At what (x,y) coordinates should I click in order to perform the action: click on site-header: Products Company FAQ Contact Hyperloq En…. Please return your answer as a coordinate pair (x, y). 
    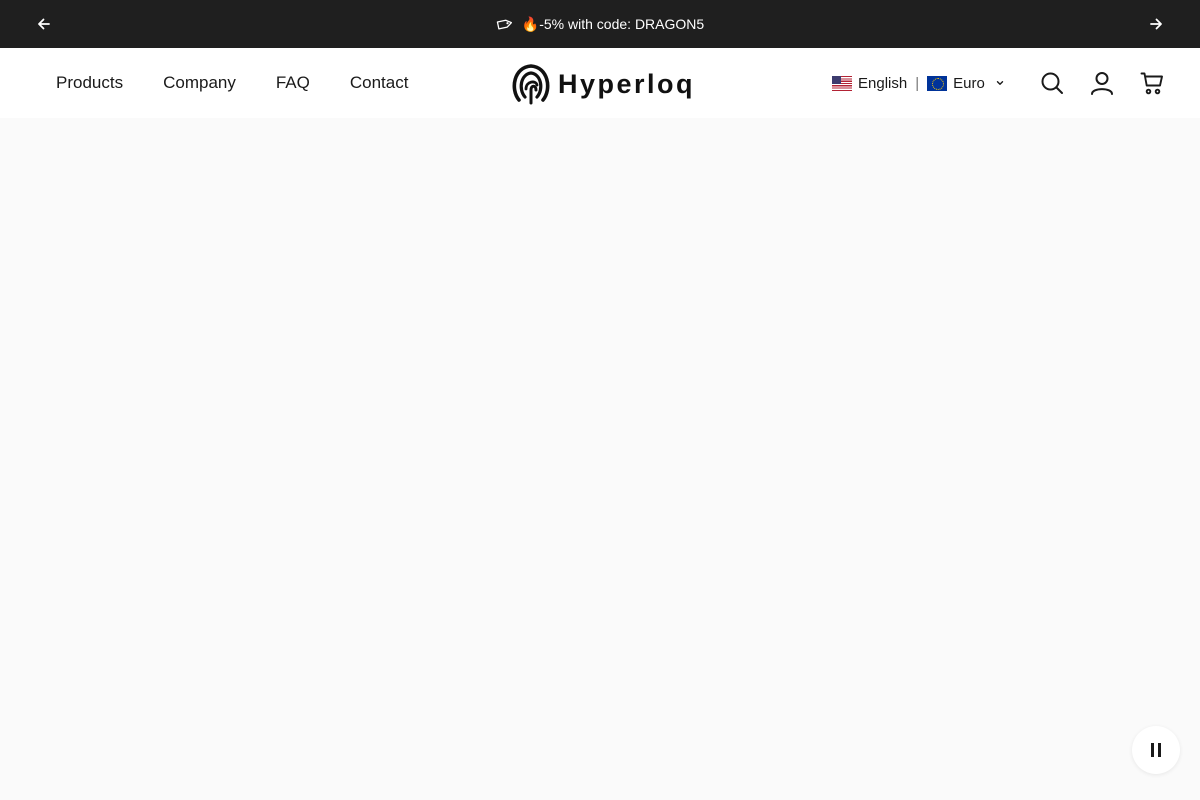
    Looking at the image, I should click on (600, 83).